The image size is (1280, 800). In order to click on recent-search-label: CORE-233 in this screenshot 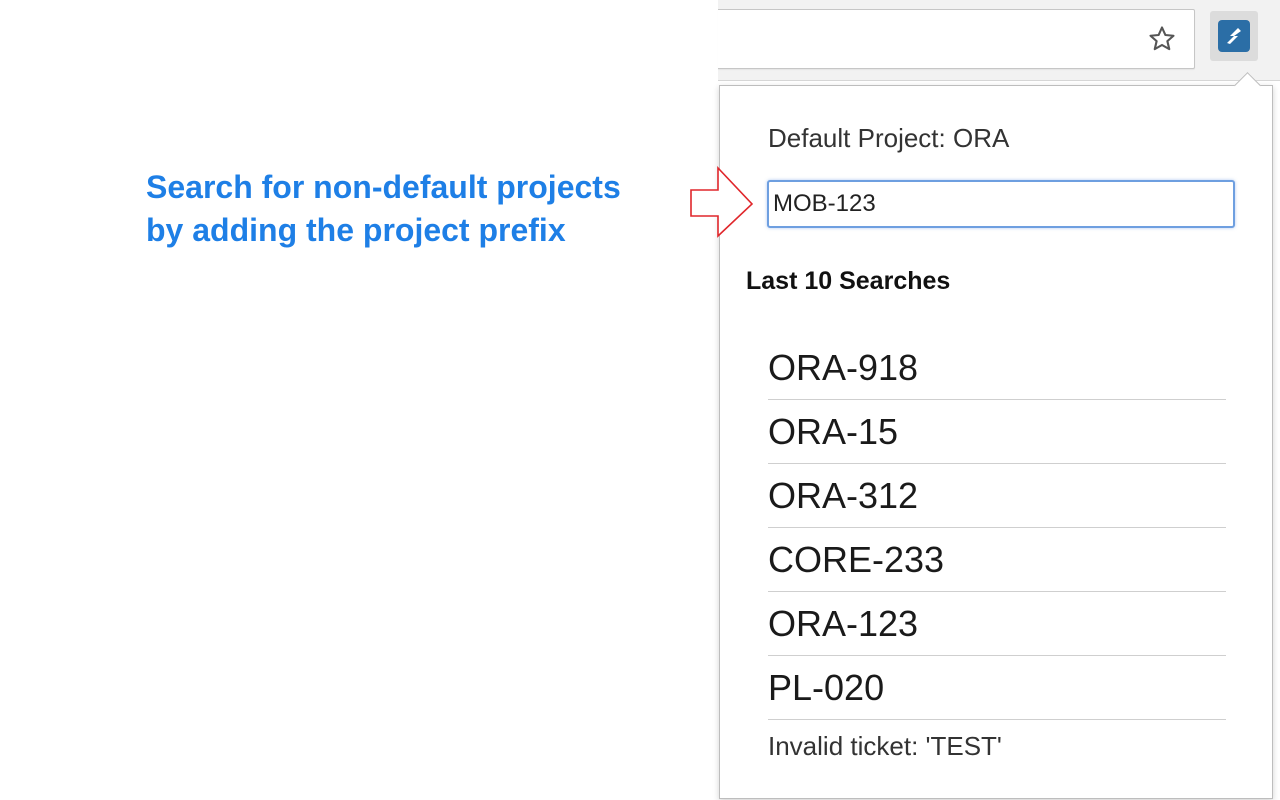, I will do `click(856, 560)`.